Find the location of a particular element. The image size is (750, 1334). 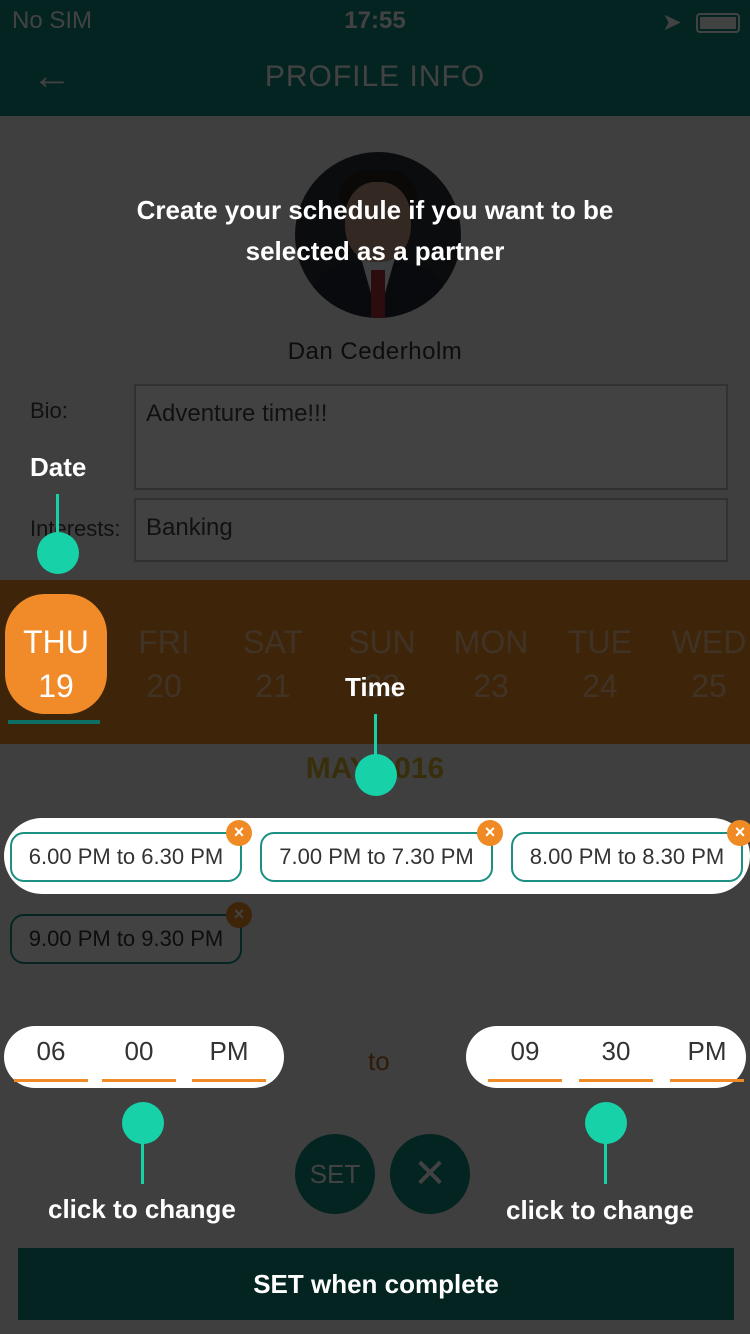

coach-set-complete: SET when complete is located at coordinates (376, 1284).